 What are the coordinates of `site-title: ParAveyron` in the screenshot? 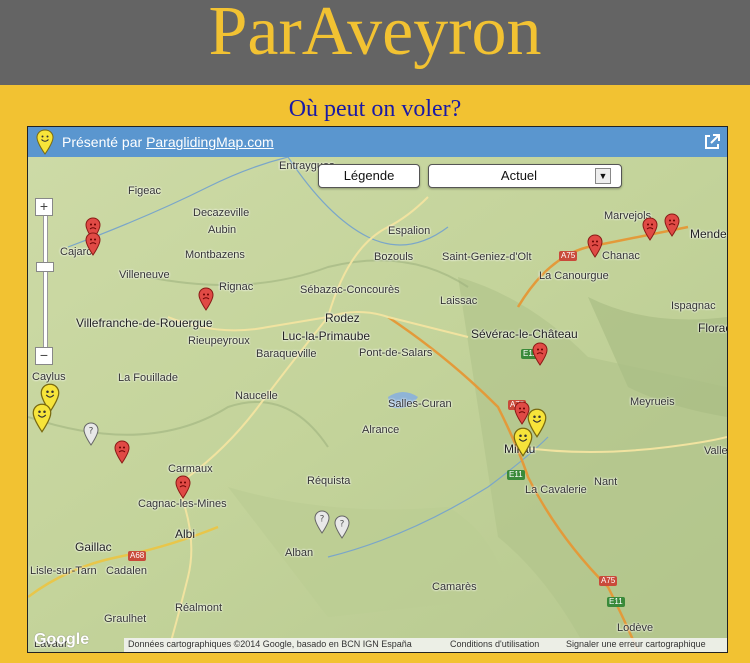 It's located at (375, 35).